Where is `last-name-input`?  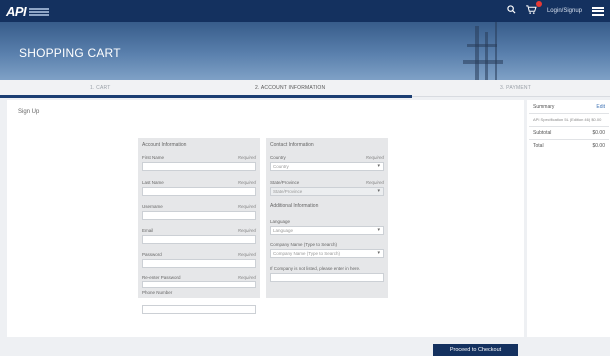 last-name-input is located at coordinates (199, 191).